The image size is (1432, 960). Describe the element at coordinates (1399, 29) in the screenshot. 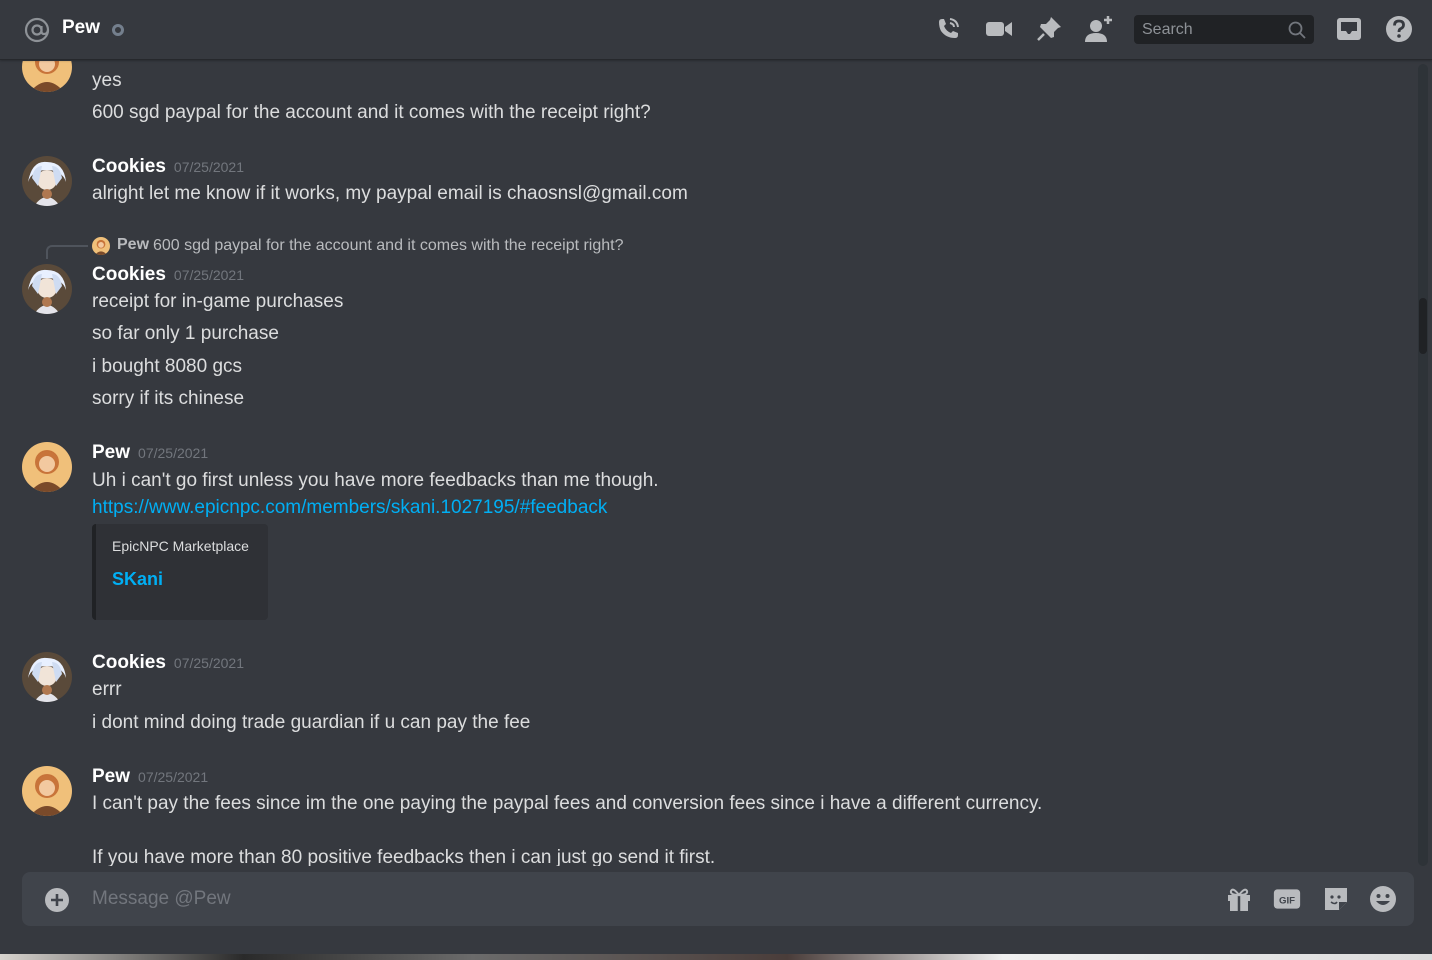

I see `help-icon` at that location.